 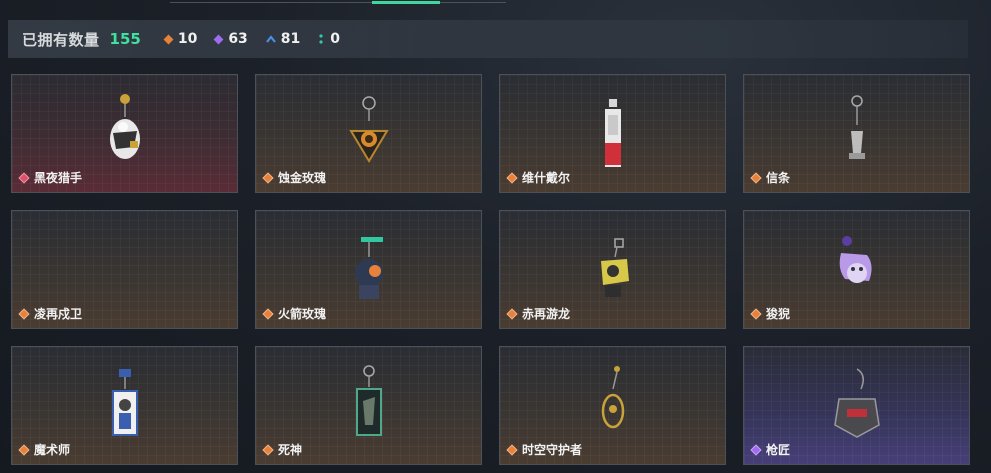 What do you see at coordinates (61, 39) in the screenshot?
I see `owned-count-label: 已拥有数量` at bounding box center [61, 39].